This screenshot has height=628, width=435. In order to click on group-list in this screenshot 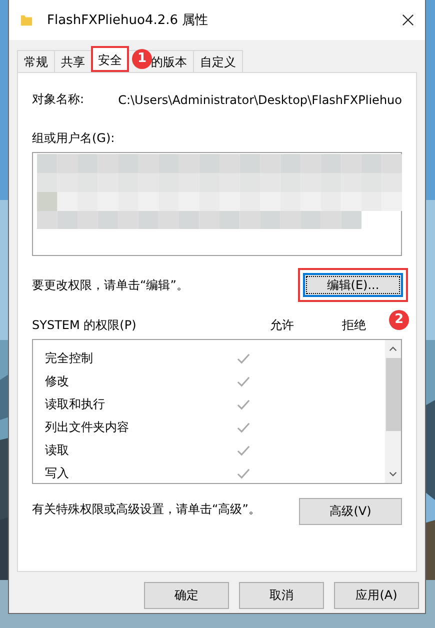, I will do `click(217, 204)`.